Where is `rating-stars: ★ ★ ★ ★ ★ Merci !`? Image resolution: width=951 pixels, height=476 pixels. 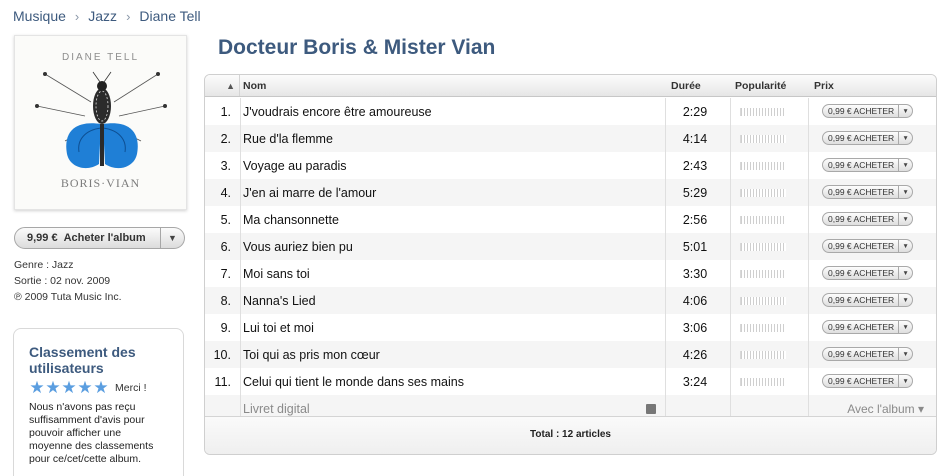 rating-stars: ★ ★ ★ ★ ★ Merci ! is located at coordinates (101, 387).